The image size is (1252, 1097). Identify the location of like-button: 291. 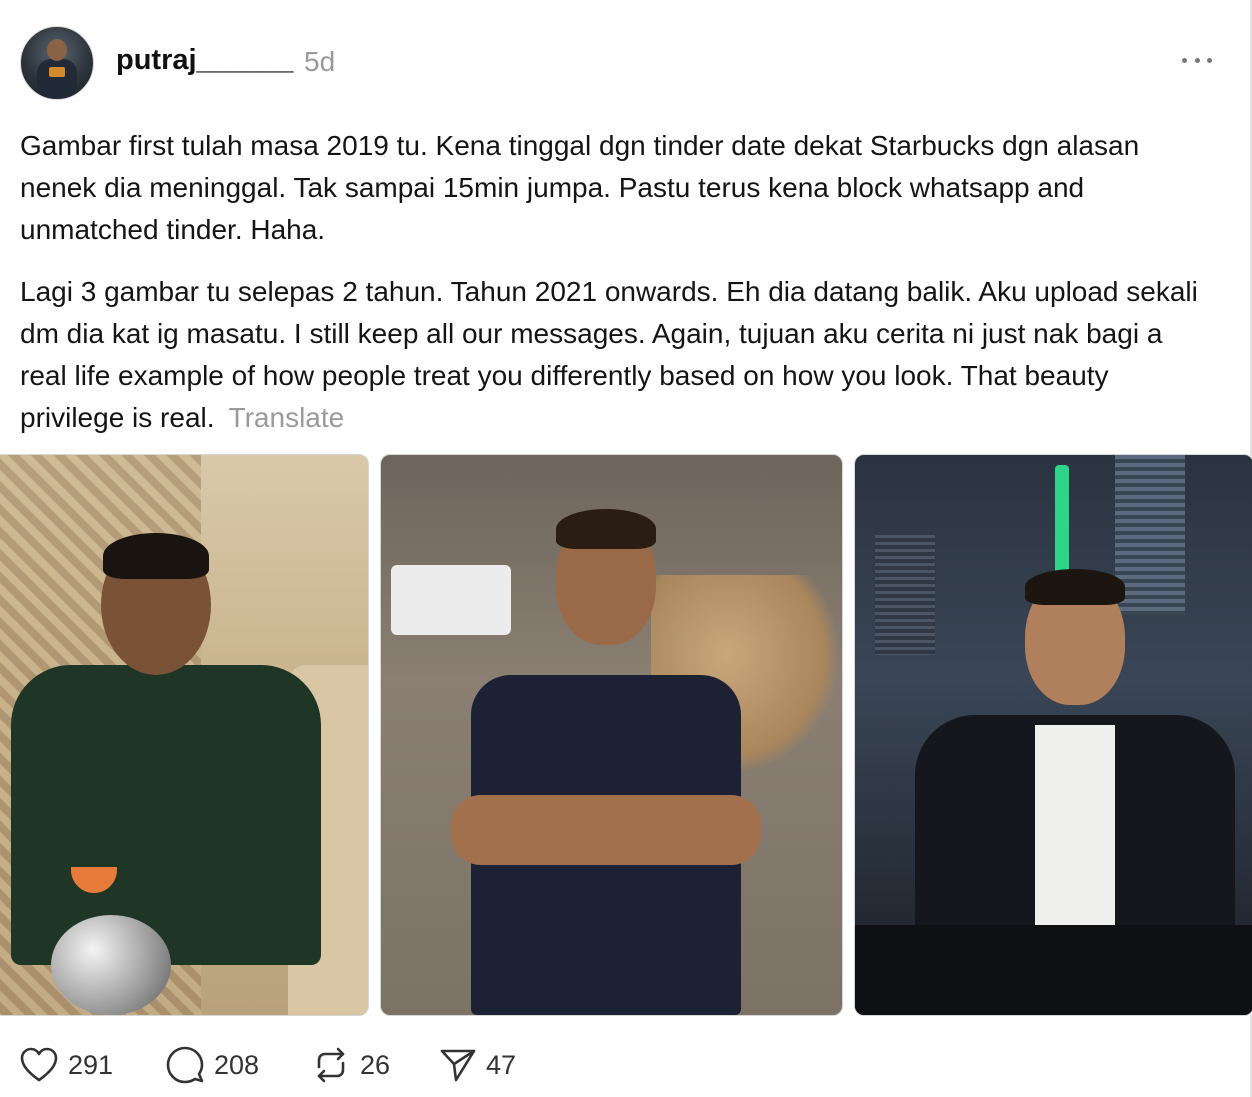
(66, 1065).